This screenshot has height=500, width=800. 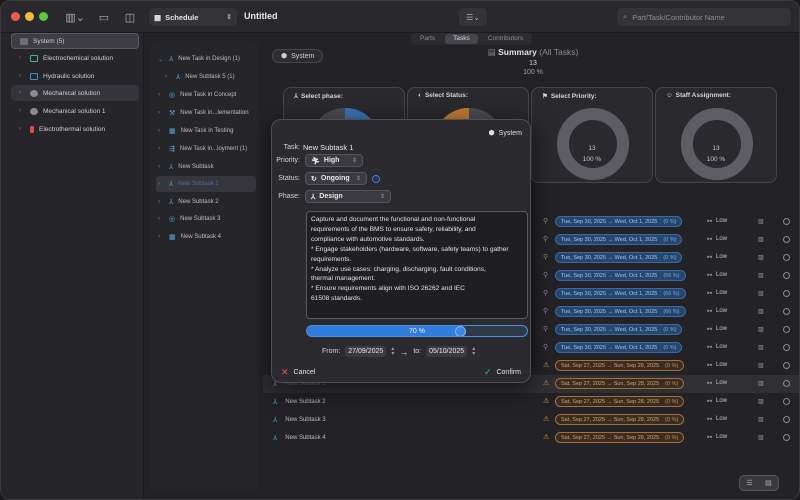 I want to click on tree-item: › ⇶ New Task in...loyment (1), so click(x=206, y=149).